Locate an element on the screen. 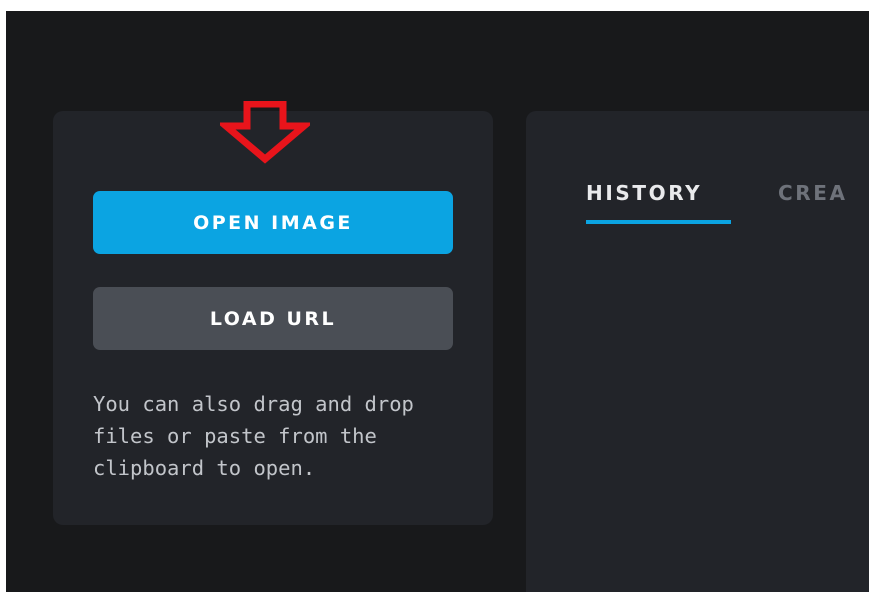 The height and width of the screenshot is (592, 869). tab-history: HISTORY is located at coordinates (644, 193).